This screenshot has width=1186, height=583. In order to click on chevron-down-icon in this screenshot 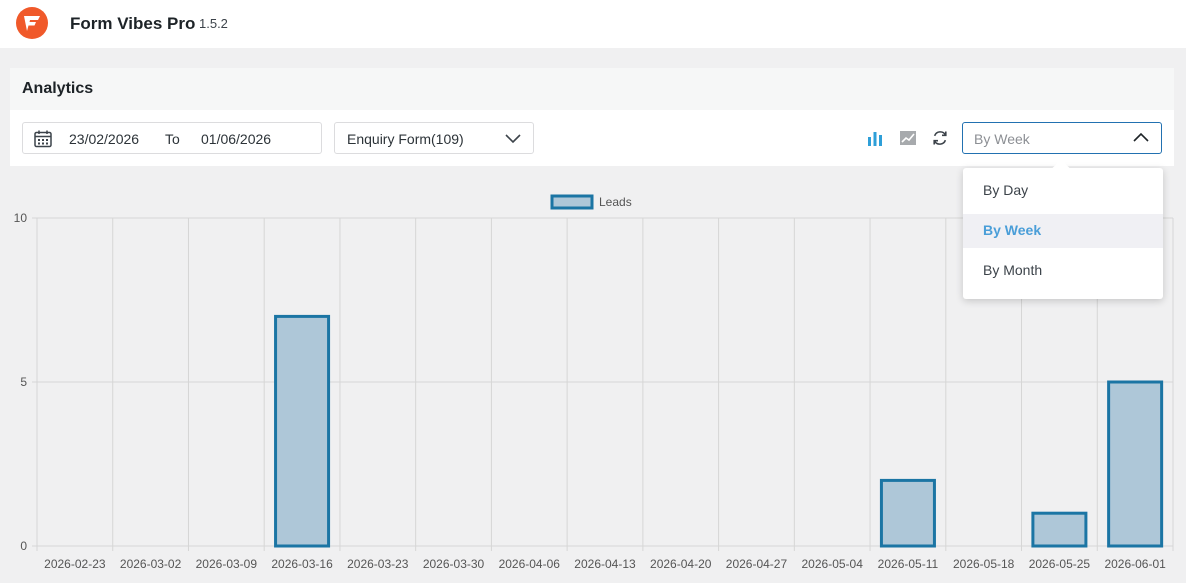, I will do `click(513, 140)`.